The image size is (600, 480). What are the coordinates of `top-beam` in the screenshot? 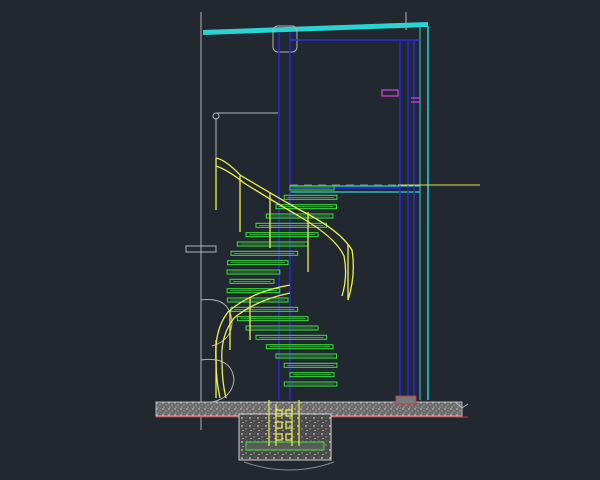 It's located at (315, 28).